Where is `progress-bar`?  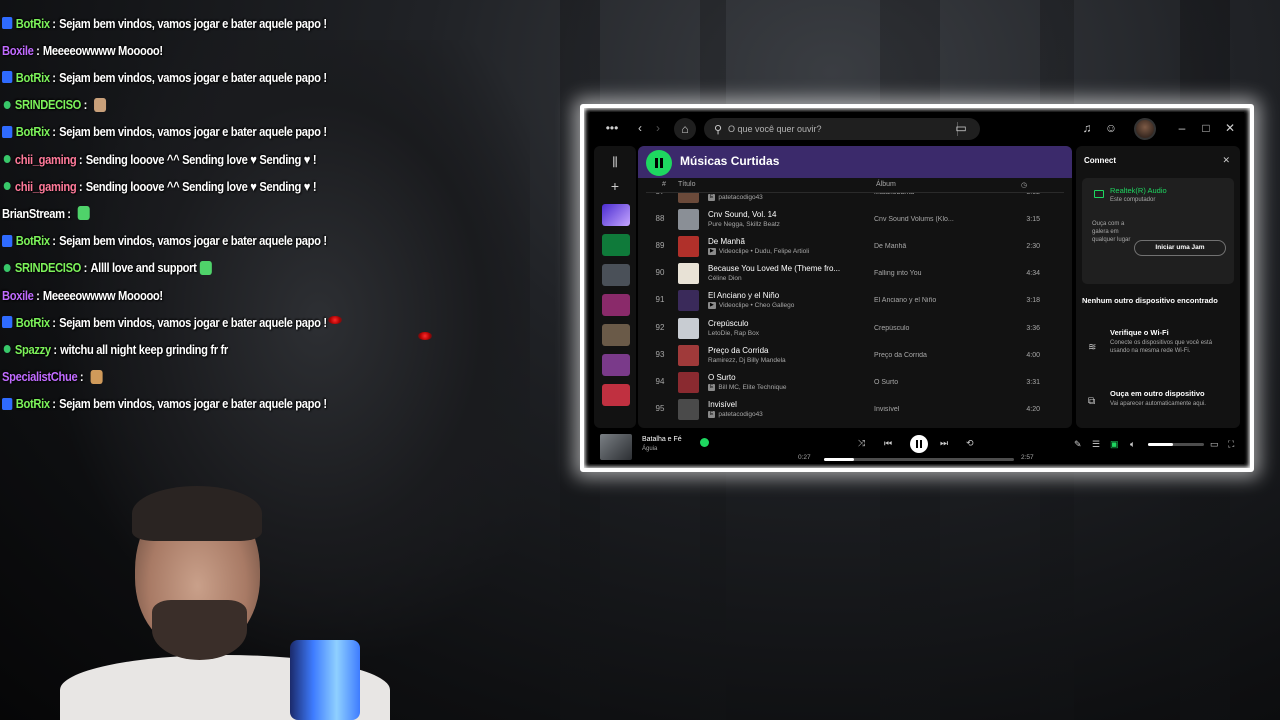 progress-bar is located at coordinates (919, 459).